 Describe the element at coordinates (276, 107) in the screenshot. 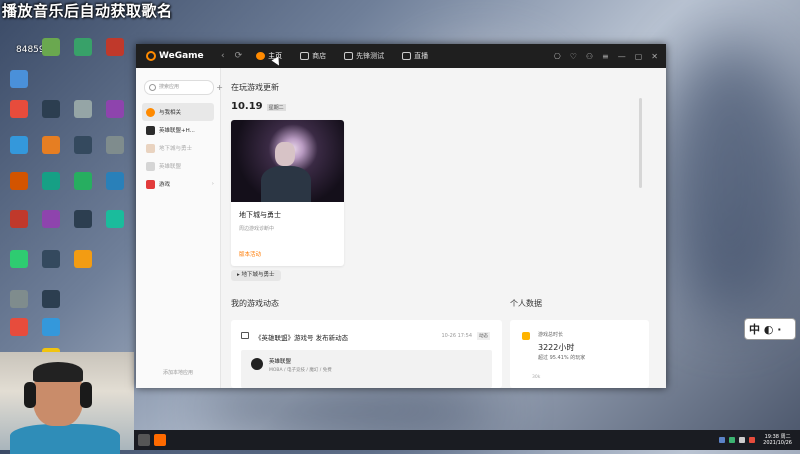

I see `update-weekday: 星期二` at that location.